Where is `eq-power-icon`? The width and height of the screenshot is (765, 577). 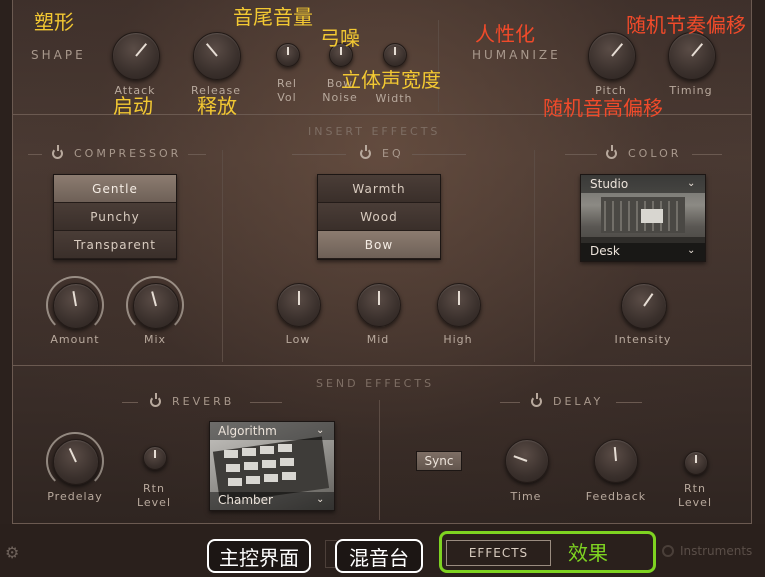 eq-power-icon is located at coordinates (365, 152).